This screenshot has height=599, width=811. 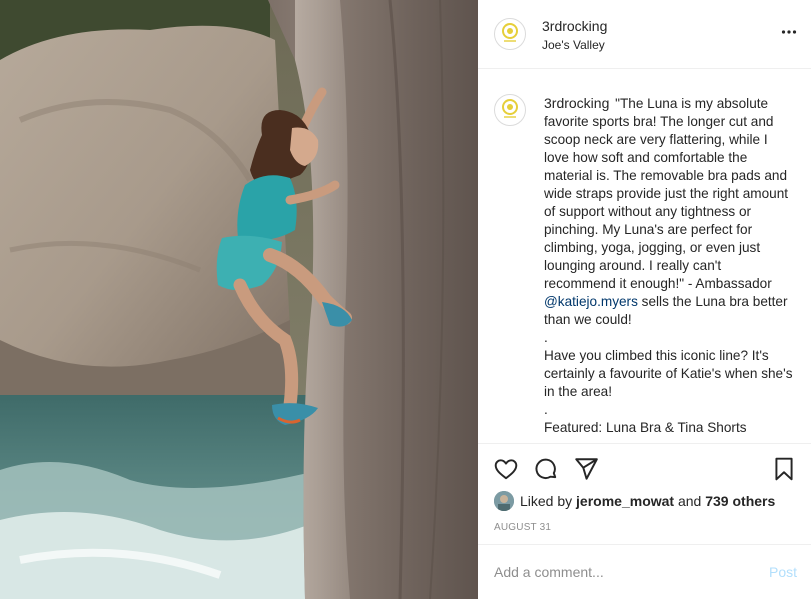 I want to click on liked-user: jerome_mowat, so click(x=625, y=501).